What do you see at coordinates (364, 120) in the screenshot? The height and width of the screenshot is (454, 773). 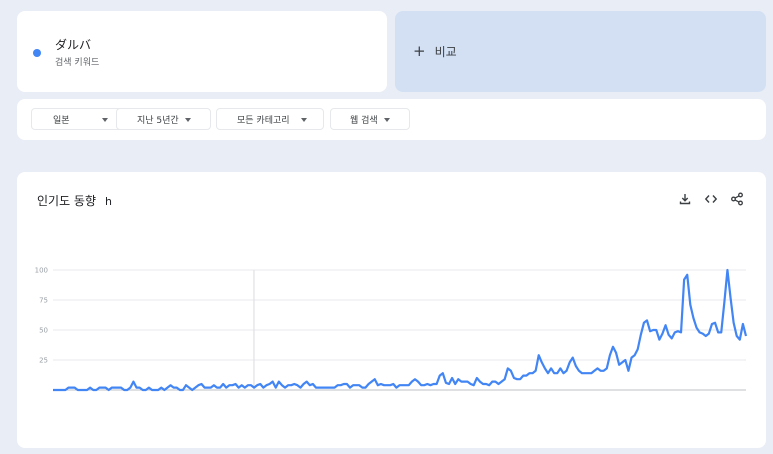 I see `filter-search-type-label: 웹 검색` at bounding box center [364, 120].